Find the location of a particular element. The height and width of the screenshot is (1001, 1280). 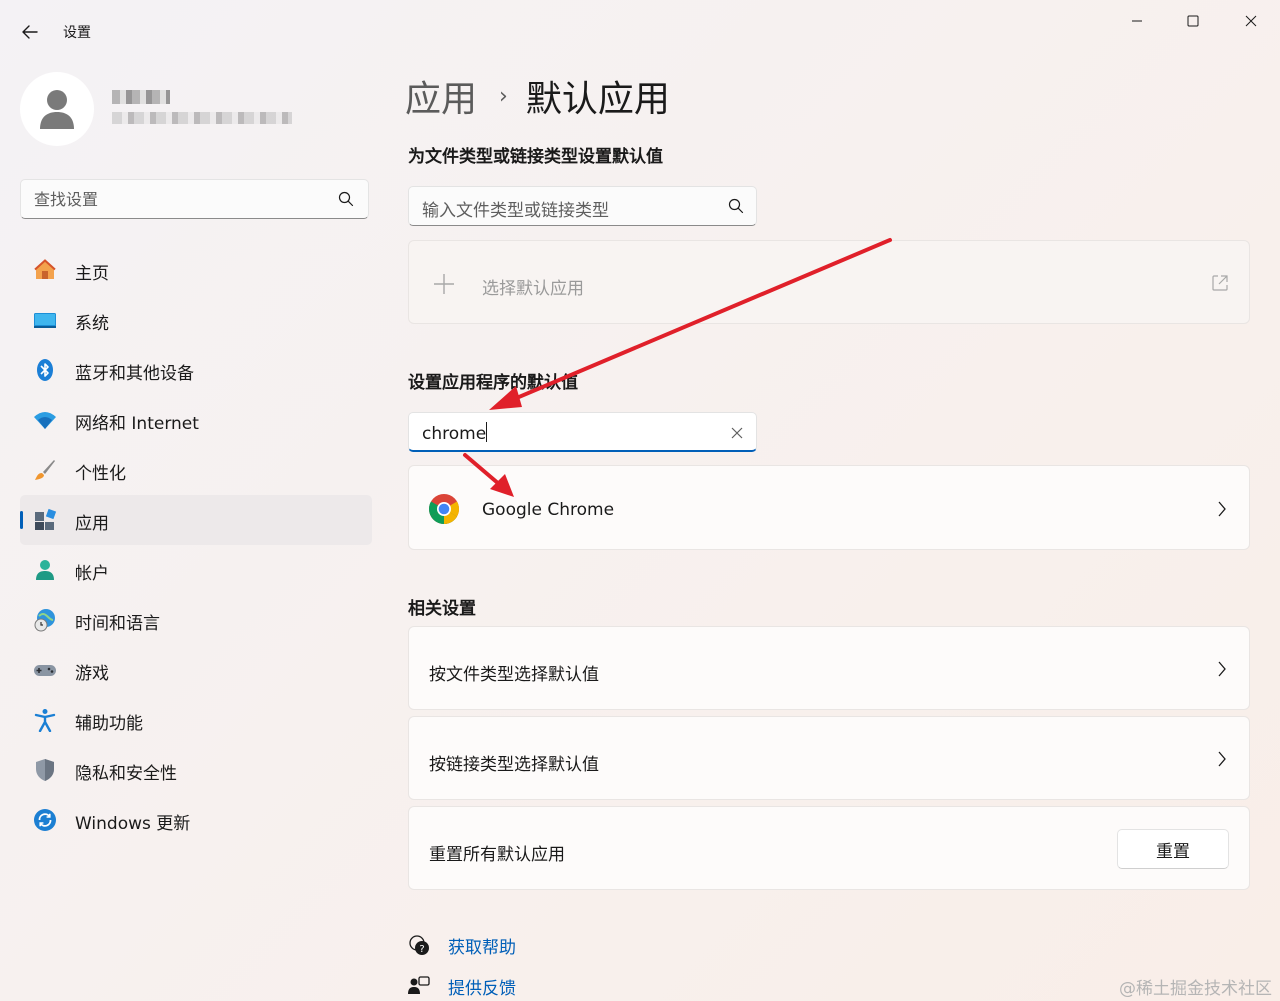

sidebar-item-home: 主页 is located at coordinates (196, 270).